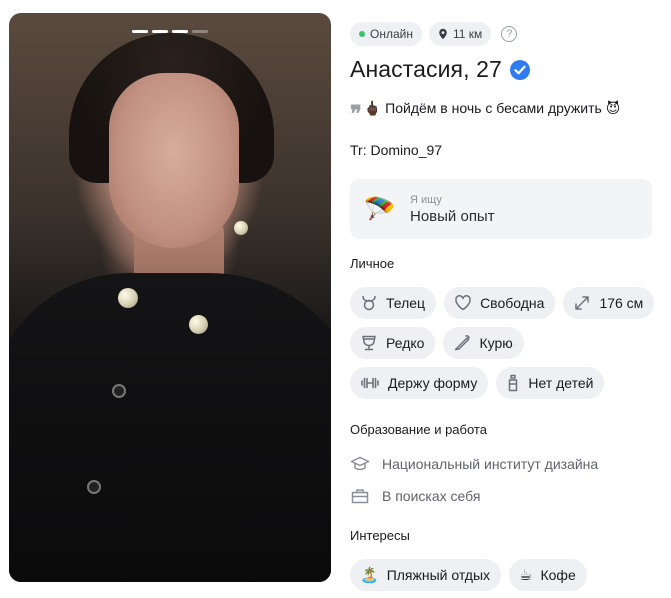 The image size is (671, 598). I want to click on distance-badge: 11 км, so click(460, 34).